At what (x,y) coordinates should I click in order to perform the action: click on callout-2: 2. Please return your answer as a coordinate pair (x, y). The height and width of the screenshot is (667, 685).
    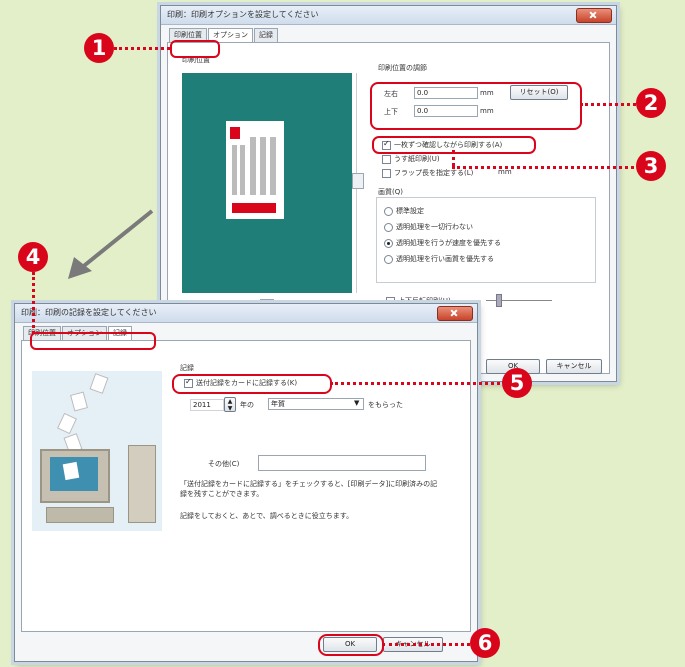
    Looking at the image, I should click on (651, 103).